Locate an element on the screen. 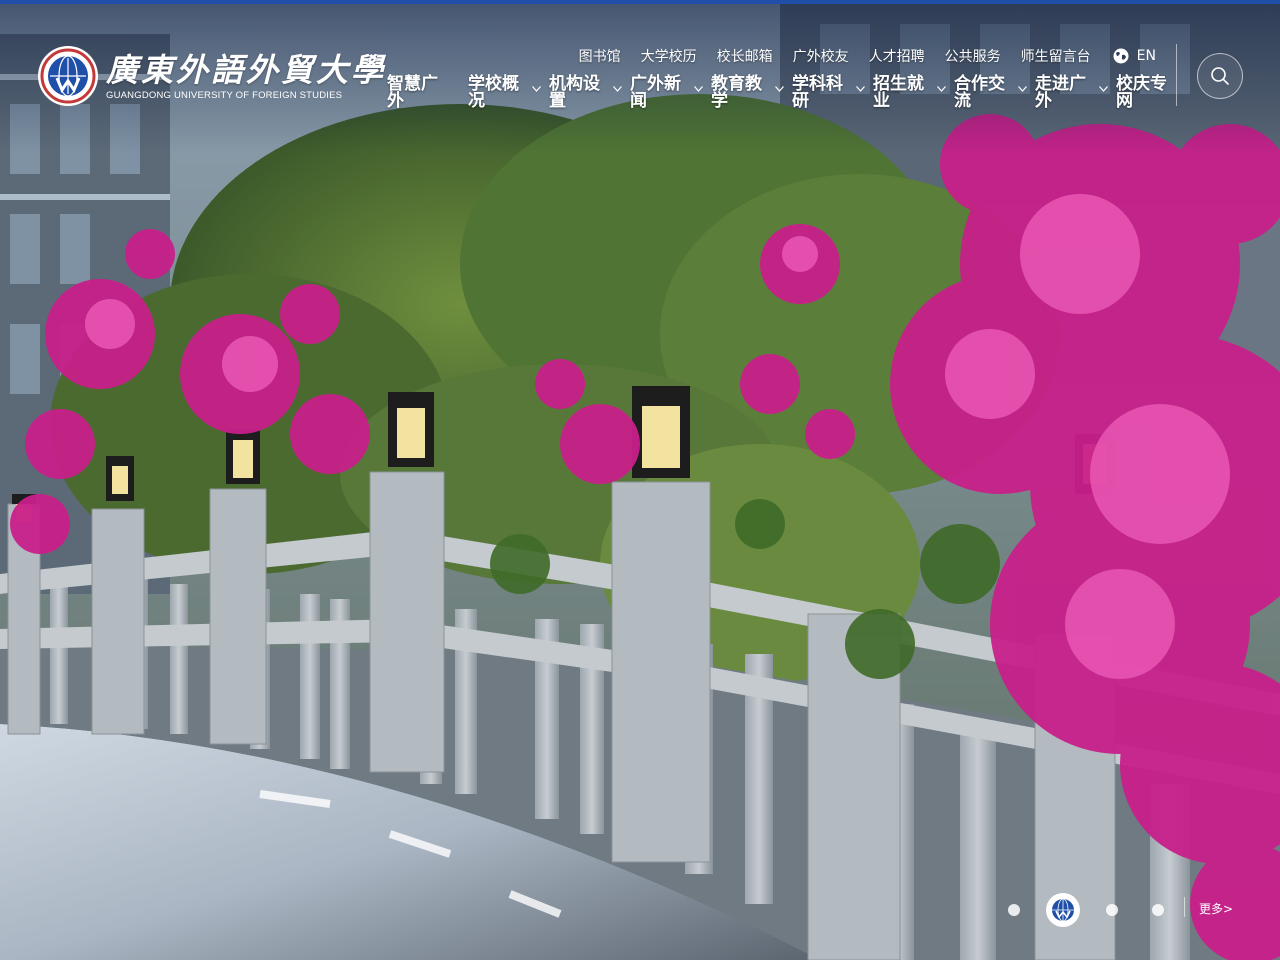  utility-link-alumni: 广外校友 is located at coordinates (821, 56).